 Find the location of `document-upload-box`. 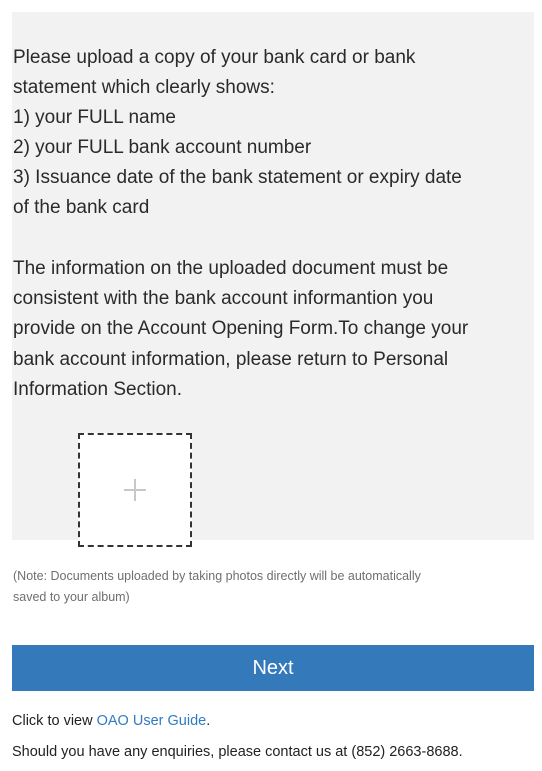

document-upload-box is located at coordinates (135, 490).